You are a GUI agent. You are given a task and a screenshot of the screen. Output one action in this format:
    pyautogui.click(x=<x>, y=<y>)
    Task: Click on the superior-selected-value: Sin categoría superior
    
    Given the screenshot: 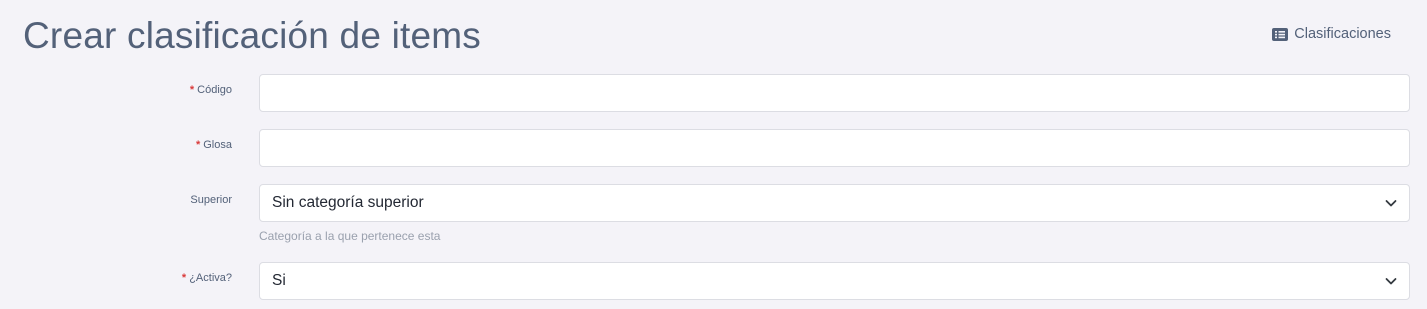 What is the action you would take?
    pyautogui.click(x=348, y=202)
    